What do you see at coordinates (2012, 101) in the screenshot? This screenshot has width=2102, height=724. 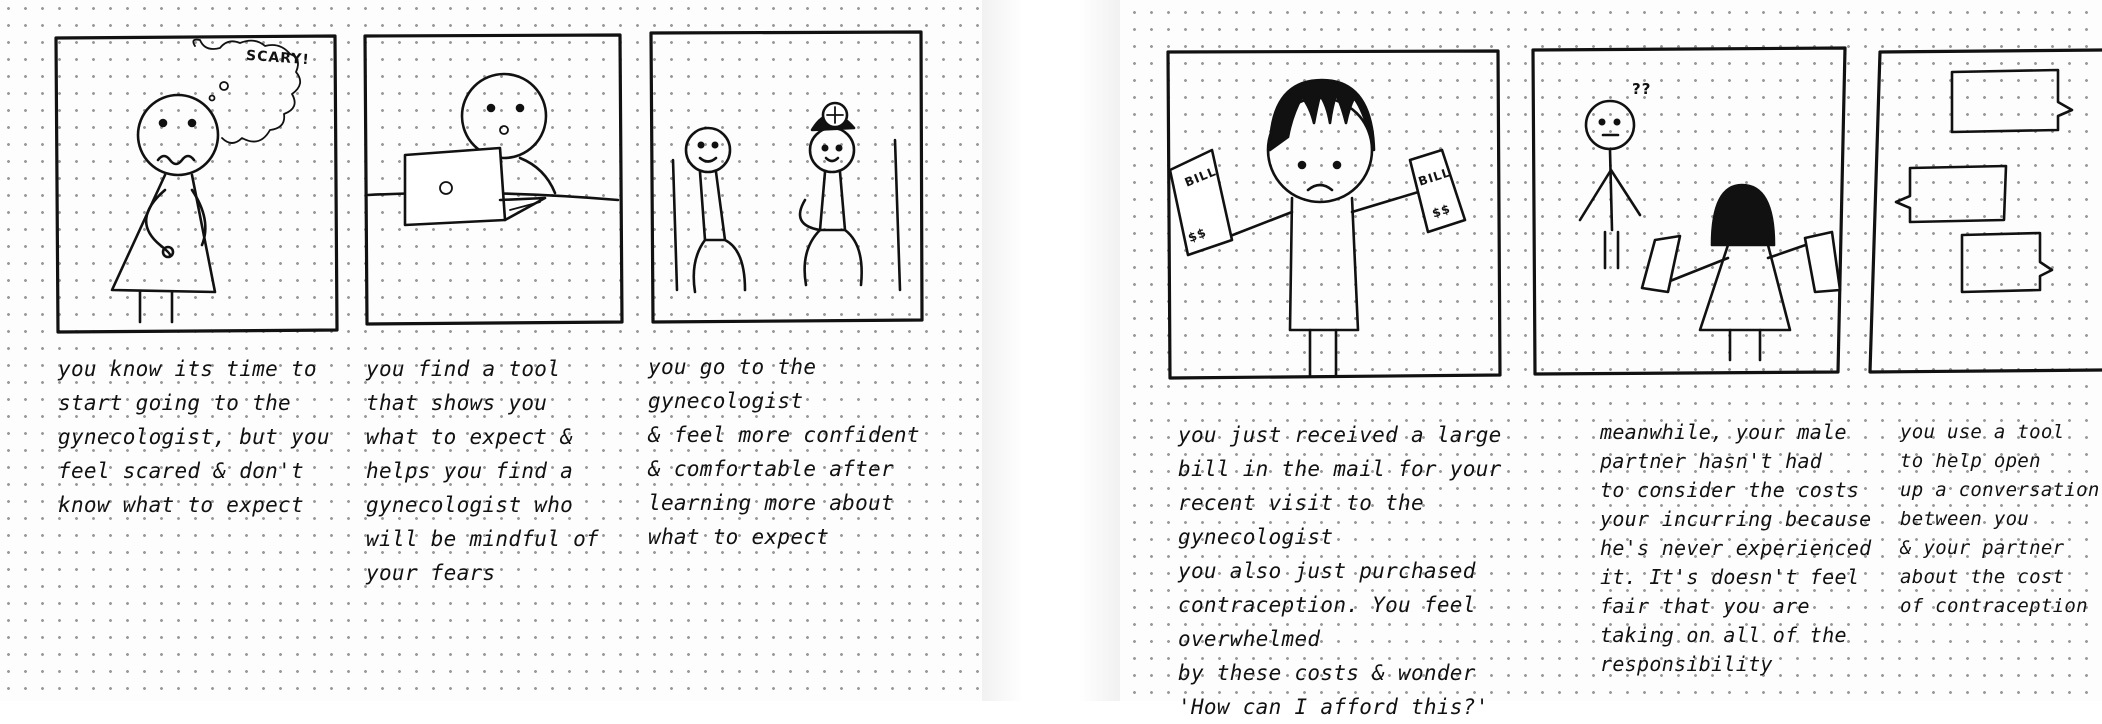 I see `speech-bubble-top` at bounding box center [2012, 101].